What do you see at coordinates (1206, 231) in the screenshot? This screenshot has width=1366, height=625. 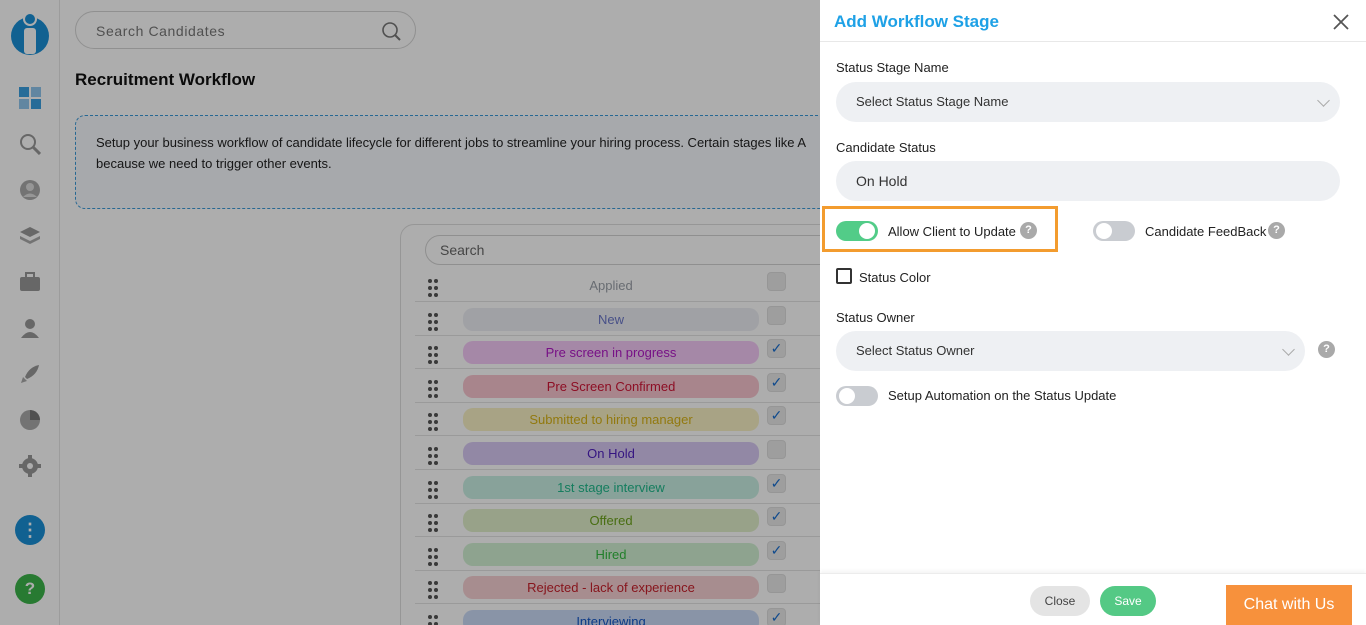 I see `candidate-feedback-label: Candidate FeedBack` at bounding box center [1206, 231].